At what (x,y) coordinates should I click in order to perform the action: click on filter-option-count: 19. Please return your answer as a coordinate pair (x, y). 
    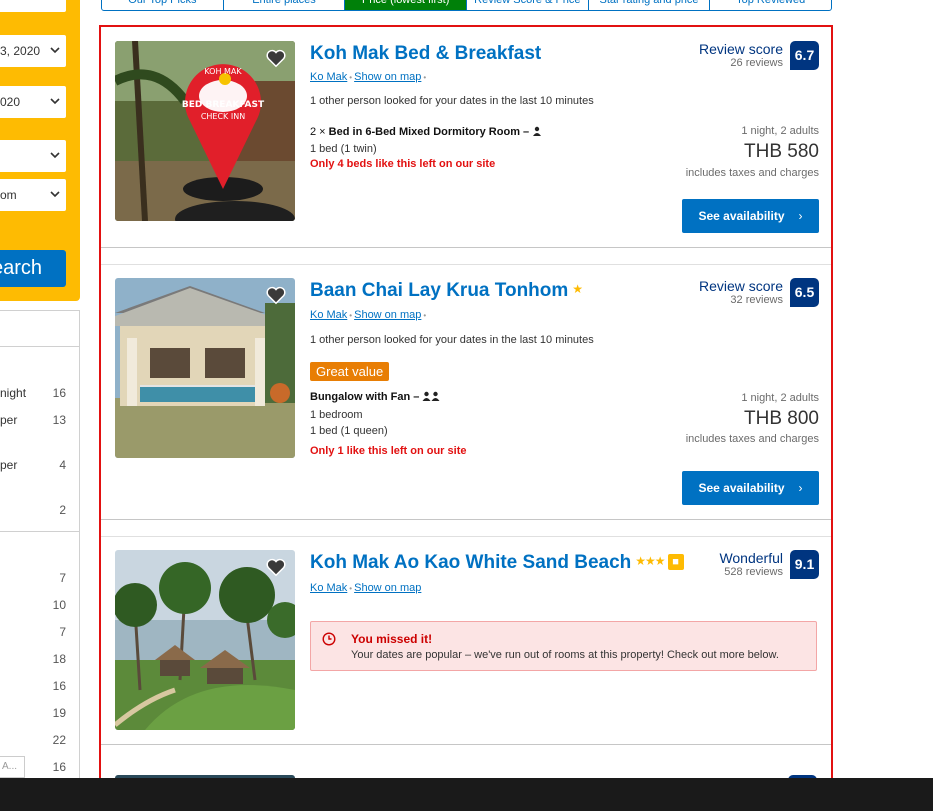
    Looking at the image, I should click on (59, 713).